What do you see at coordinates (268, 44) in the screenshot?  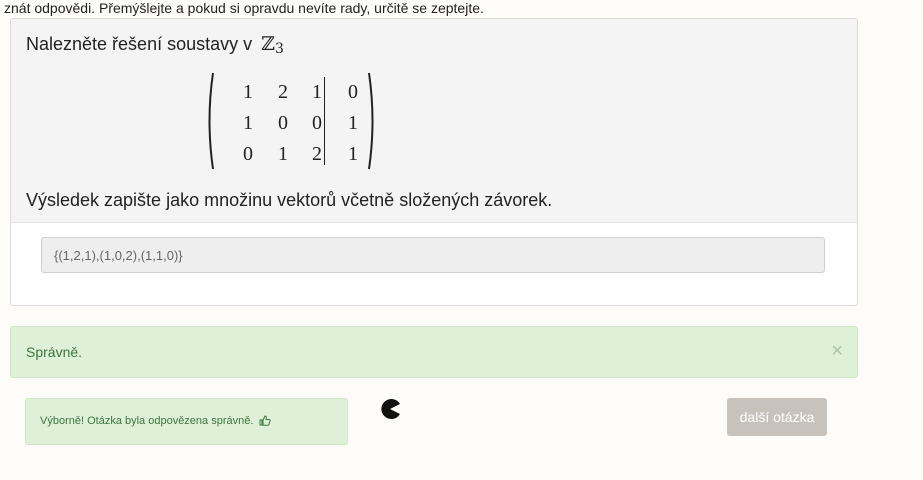 I see `ring-symbol: ℤ` at bounding box center [268, 44].